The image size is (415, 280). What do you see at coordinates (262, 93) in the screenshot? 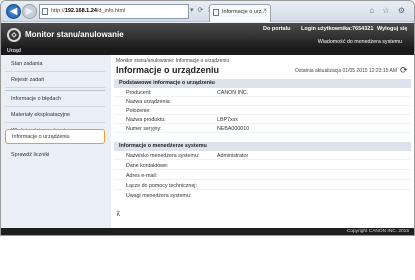
I see `table-row: Producent: CANON INC.` at bounding box center [262, 93].